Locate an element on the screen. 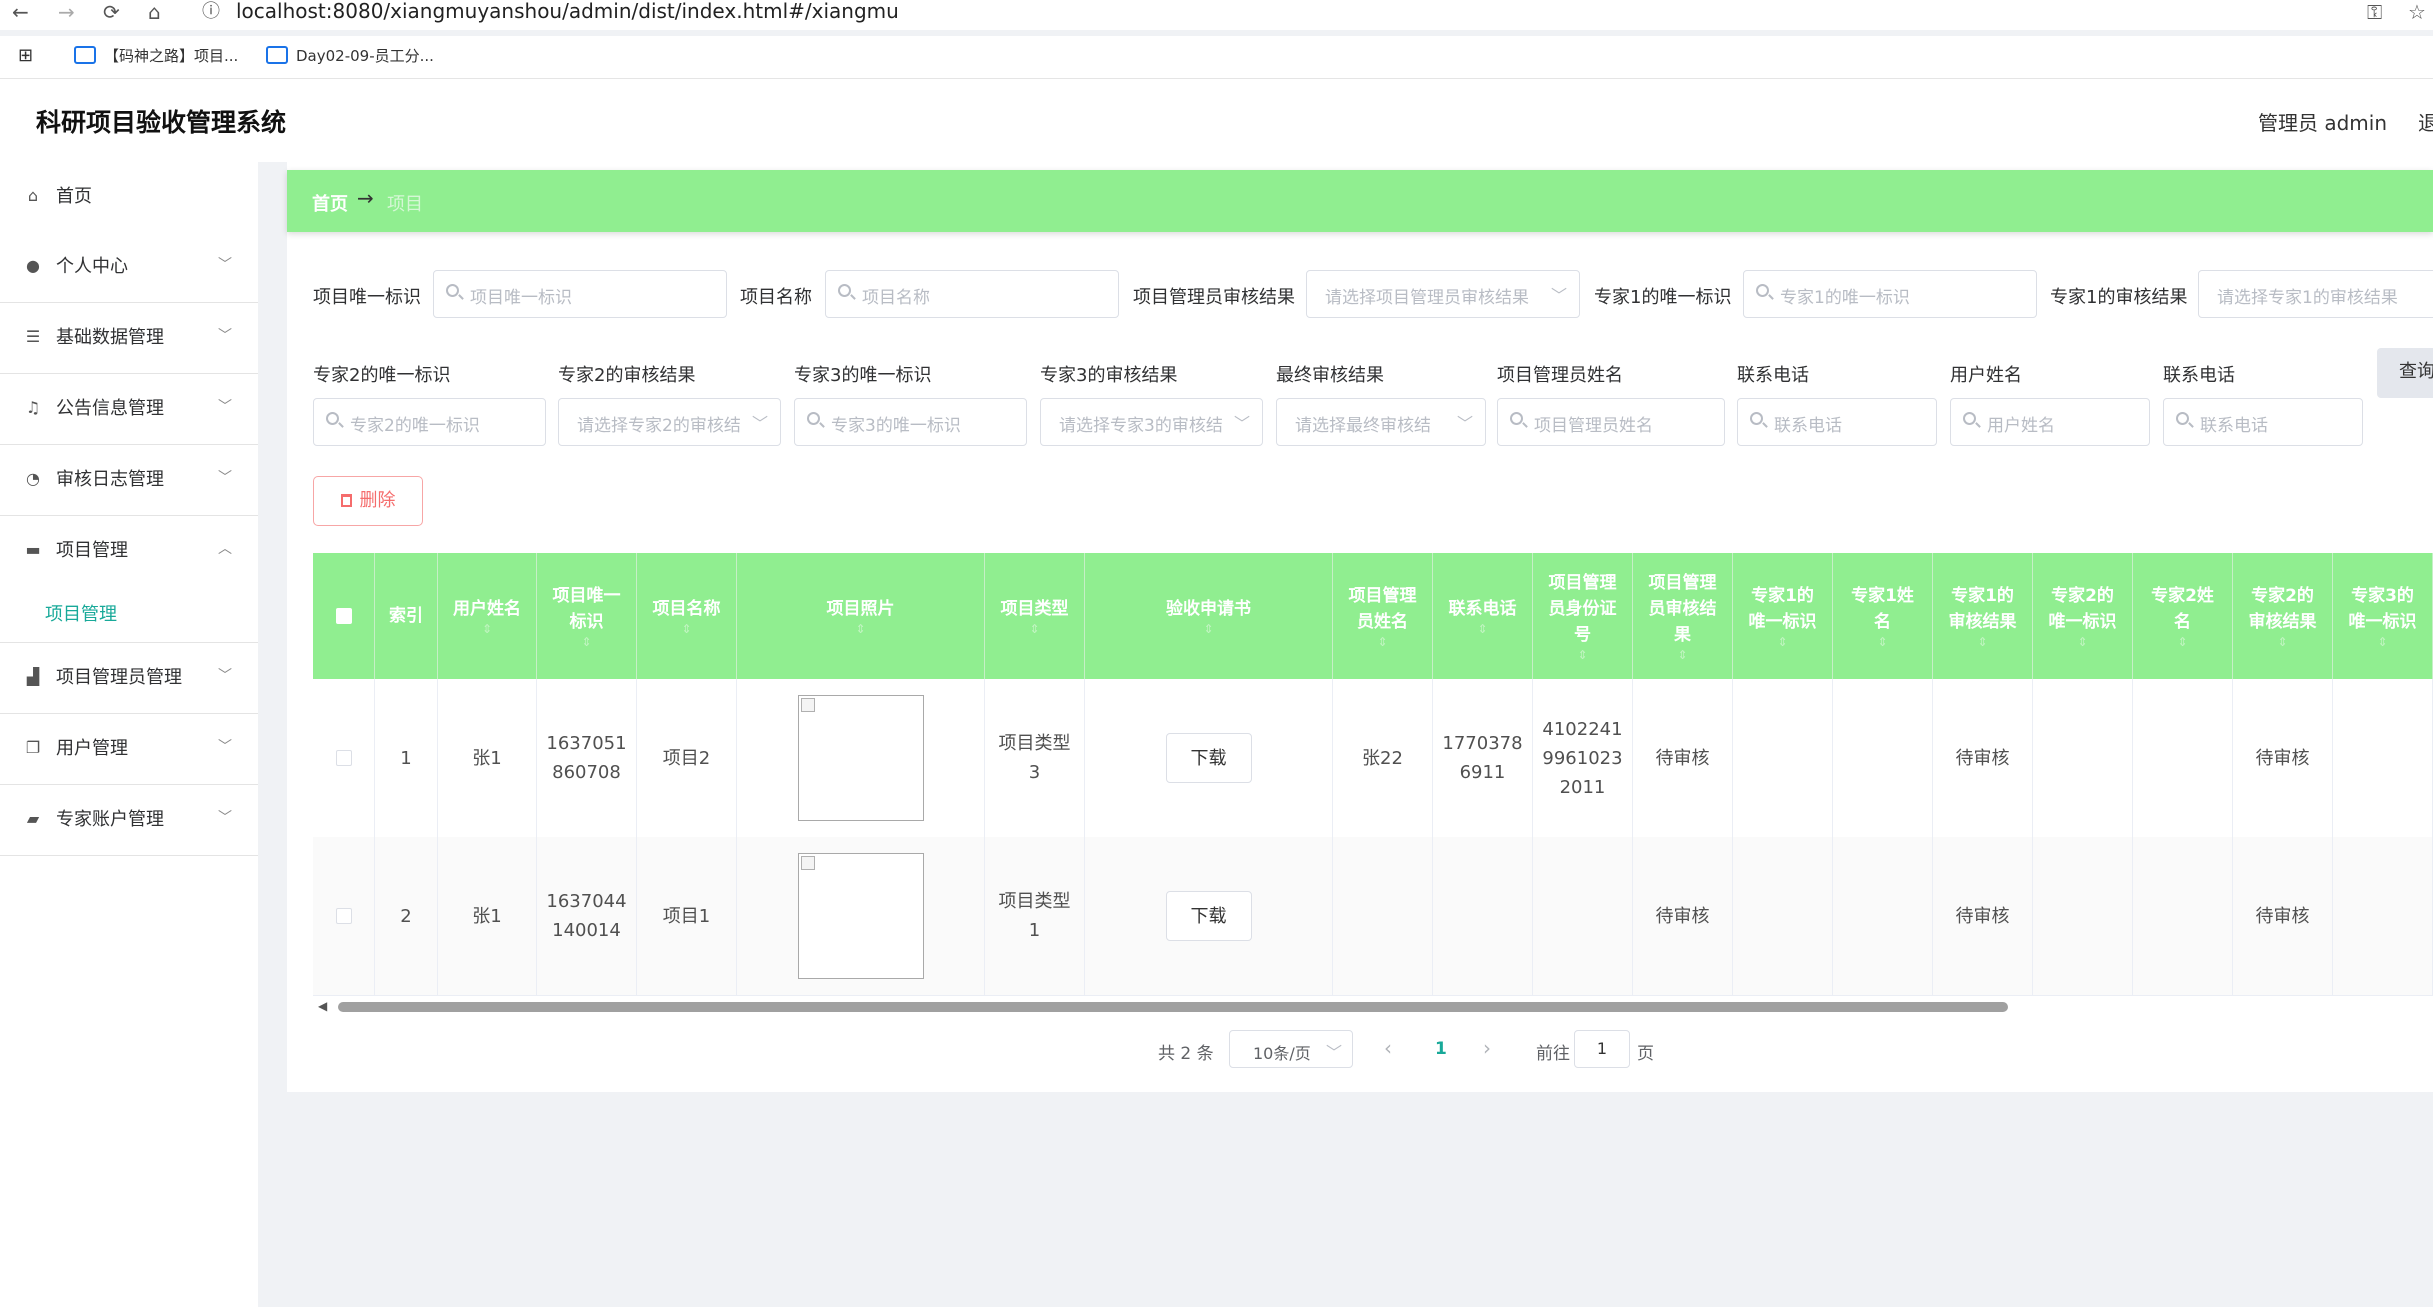 This screenshot has width=2433, height=1307. sidebar-item-audit-log: ◔ 审核日志管理 ﹀ is located at coordinates (129, 480).